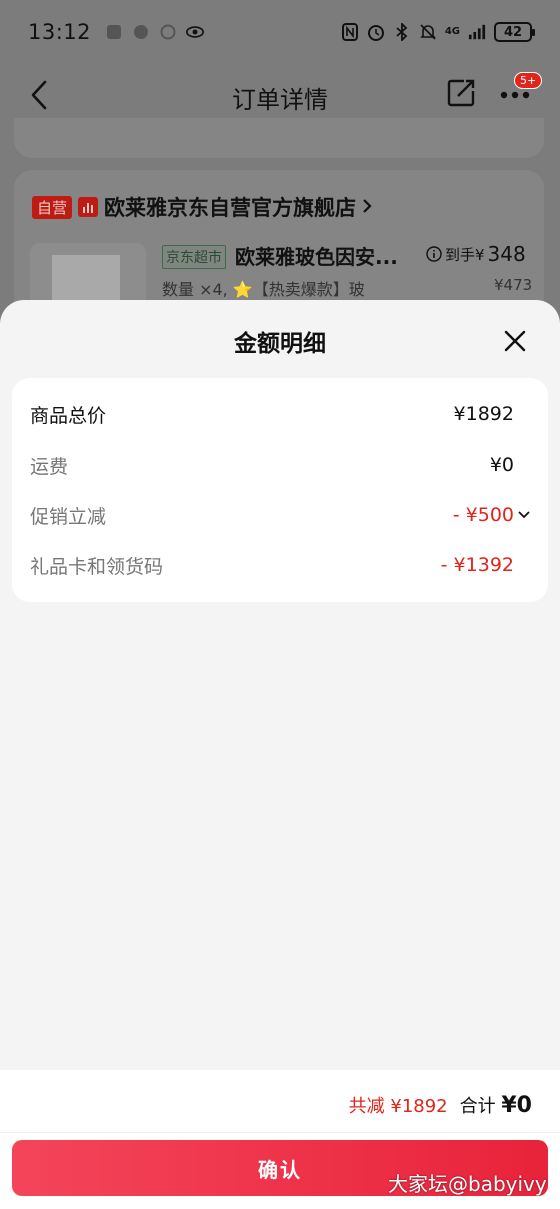 The image size is (560, 1209). I want to click on in-hand-label: 到手¥, so click(465, 254).